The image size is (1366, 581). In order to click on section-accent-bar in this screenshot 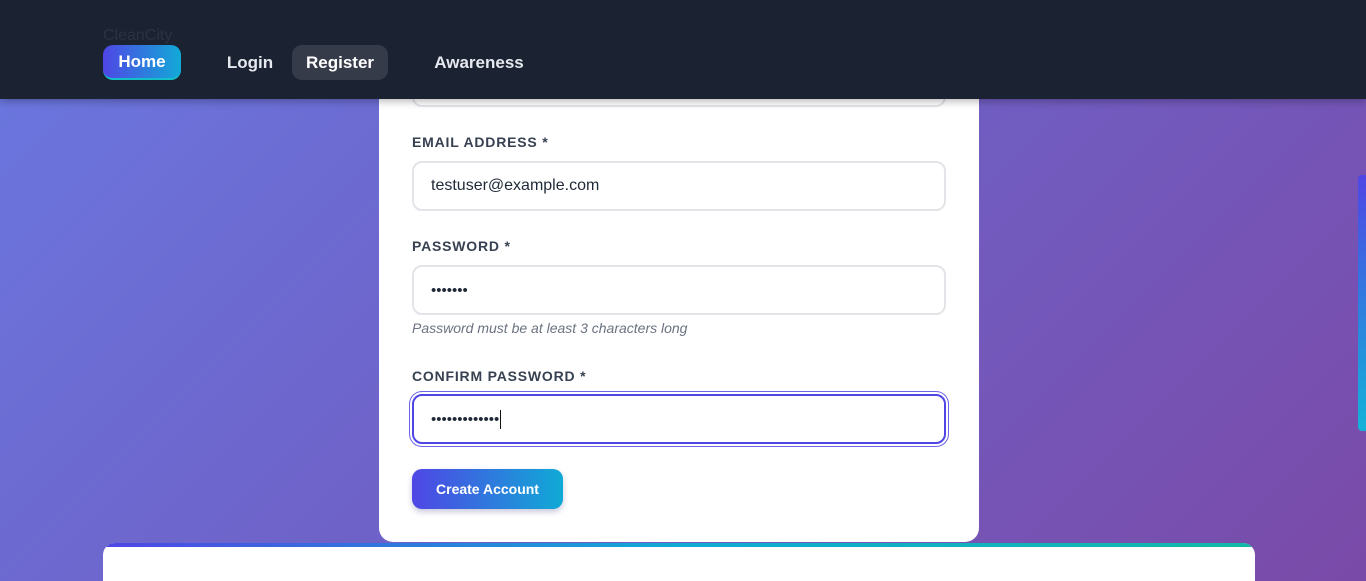, I will do `click(679, 545)`.